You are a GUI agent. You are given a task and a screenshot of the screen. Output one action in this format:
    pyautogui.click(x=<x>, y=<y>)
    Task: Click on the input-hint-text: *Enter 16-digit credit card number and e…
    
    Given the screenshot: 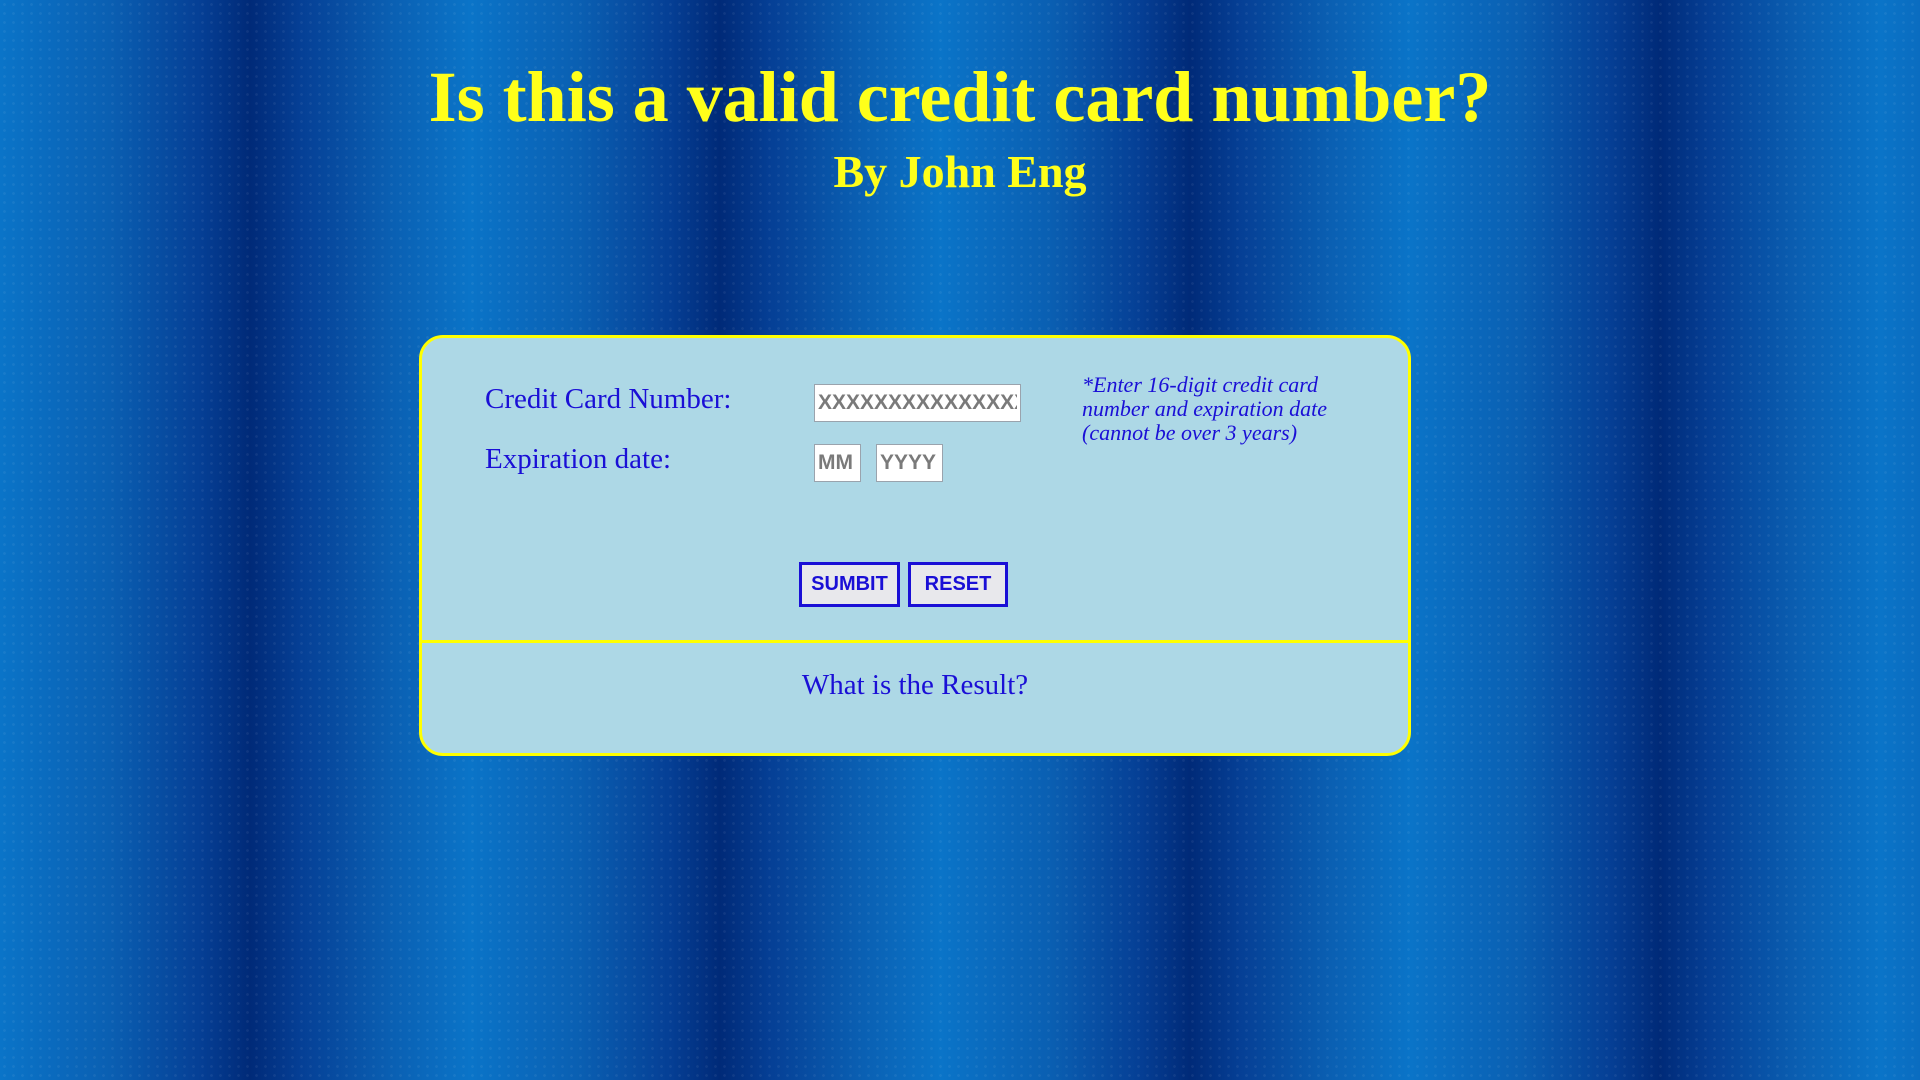 What is the action you would take?
    pyautogui.click(x=1205, y=408)
    